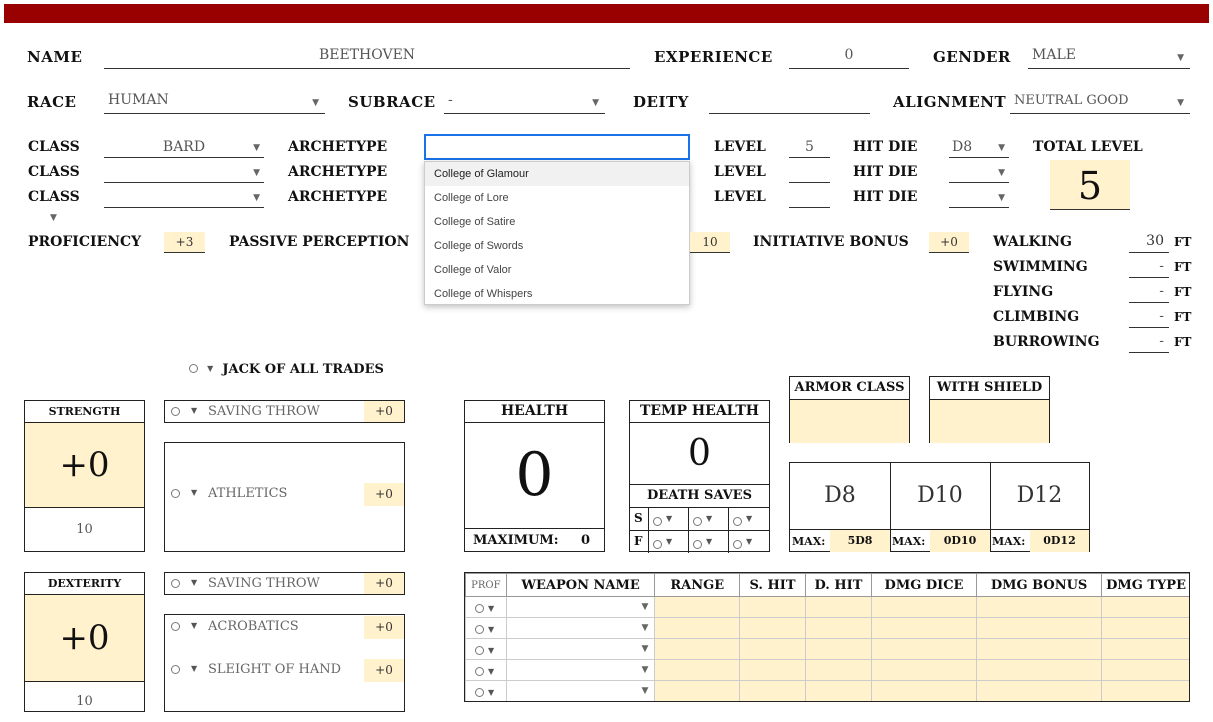 This screenshot has width=1213, height=722. I want to click on temp-health-value: 0, so click(699, 454).